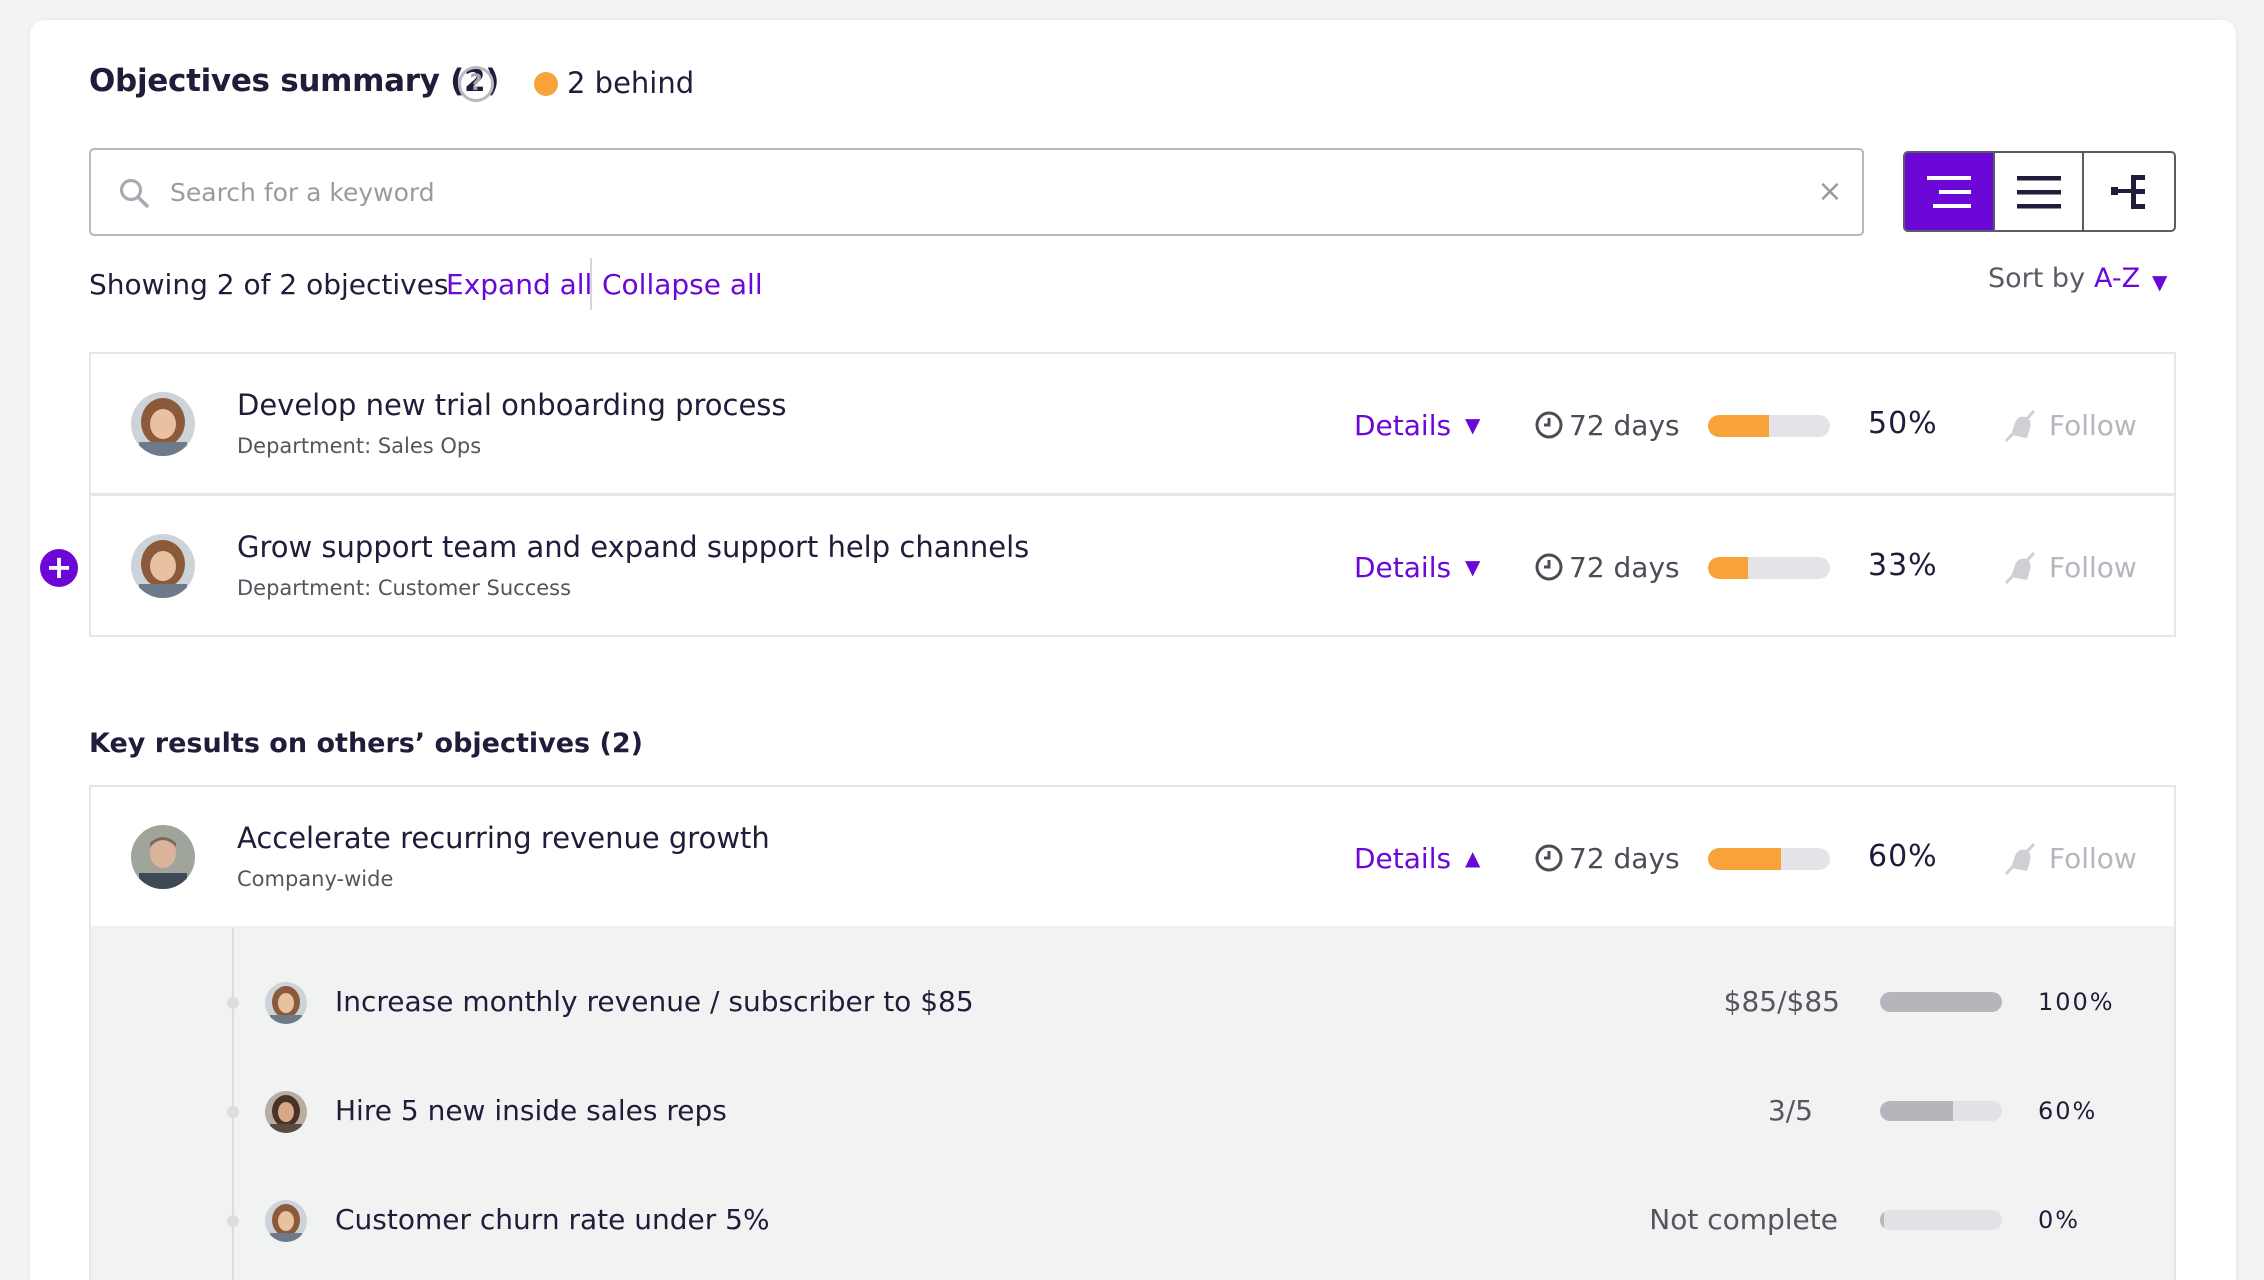  What do you see at coordinates (531, 1110) in the screenshot?
I see `key-result-title: Hire 5 new inside sales reps` at bounding box center [531, 1110].